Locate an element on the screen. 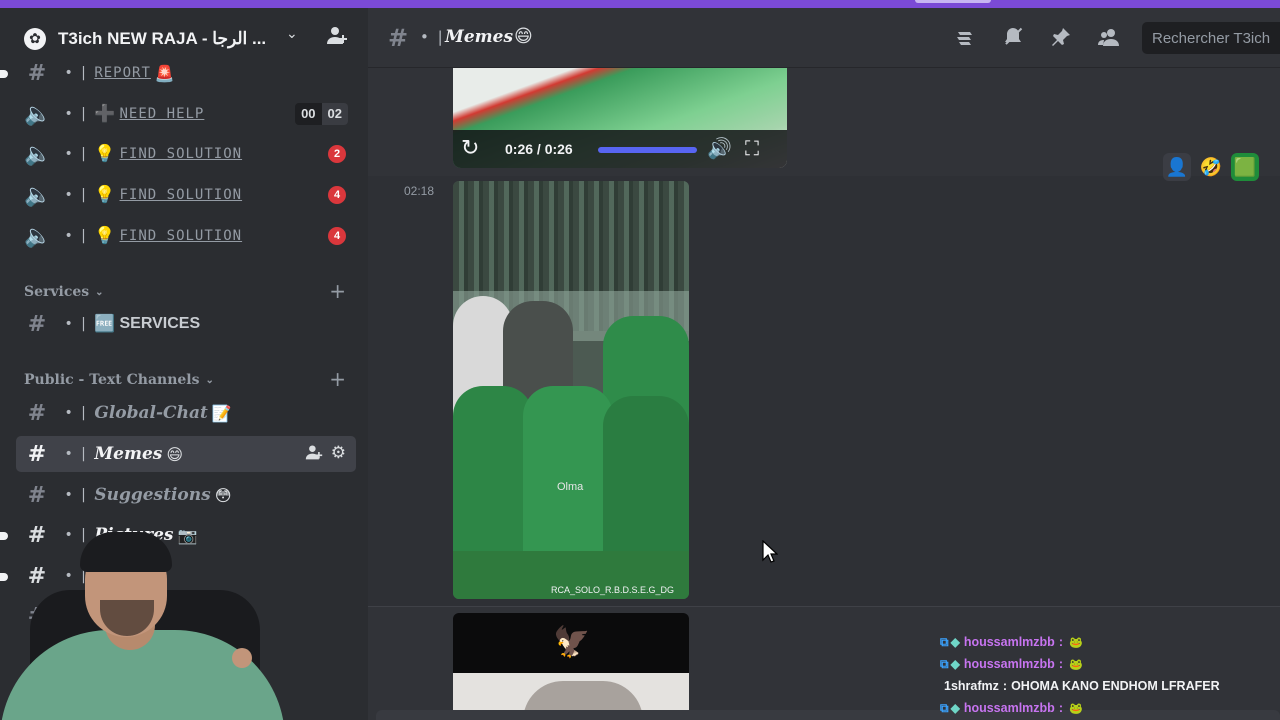 The width and height of the screenshot is (1280, 720). category-public-text-channels: Public - Text Channels ⌄ + is located at coordinates (189, 379).